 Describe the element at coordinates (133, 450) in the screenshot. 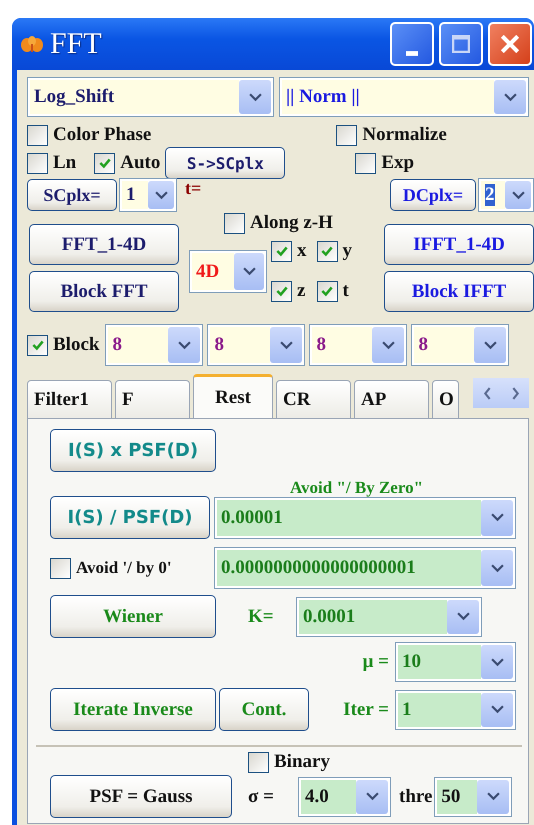

I see `multiply-button: I(S) x PSF(D)` at that location.